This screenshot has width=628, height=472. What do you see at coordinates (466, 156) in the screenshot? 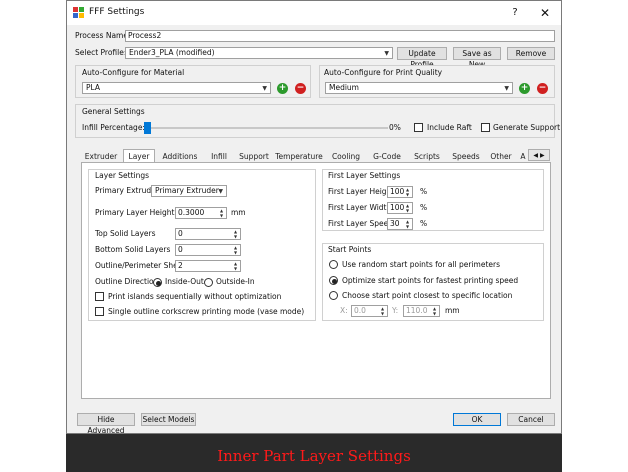
I see `tab-speeds: Speeds` at bounding box center [466, 156].